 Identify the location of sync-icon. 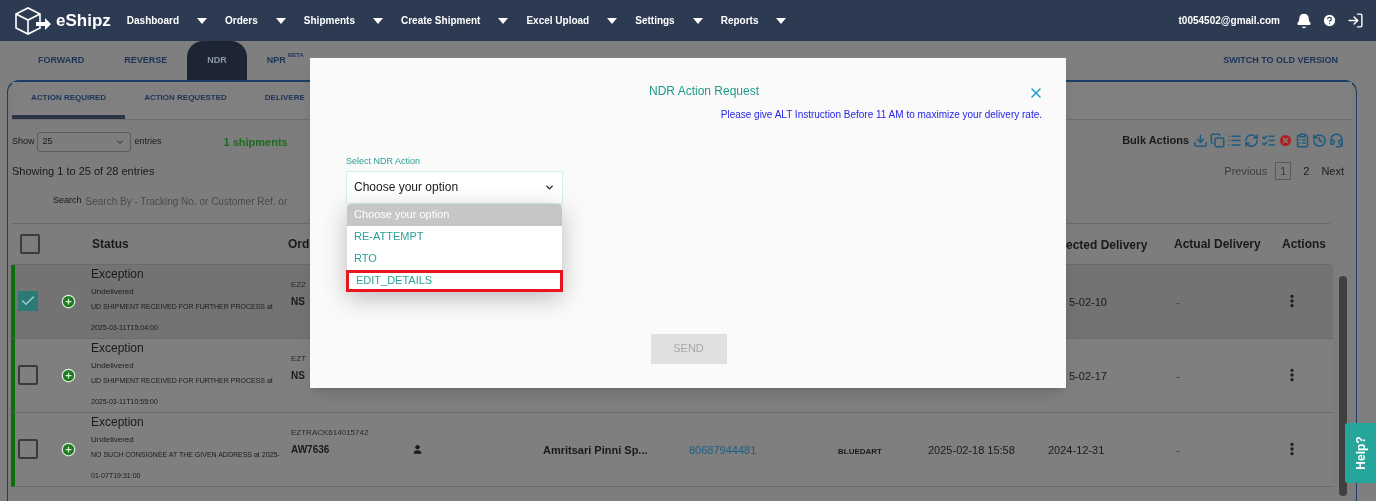
(1251, 140).